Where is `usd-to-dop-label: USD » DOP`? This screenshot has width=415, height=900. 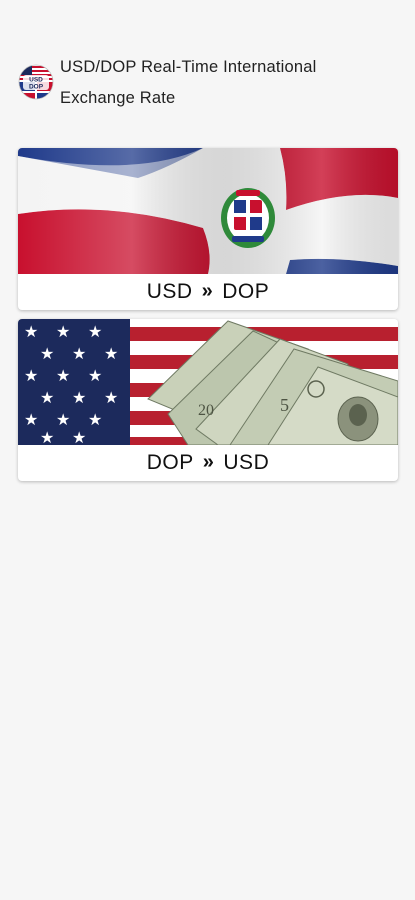 usd-to-dop-label: USD » DOP is located at coordinates (208, 292).